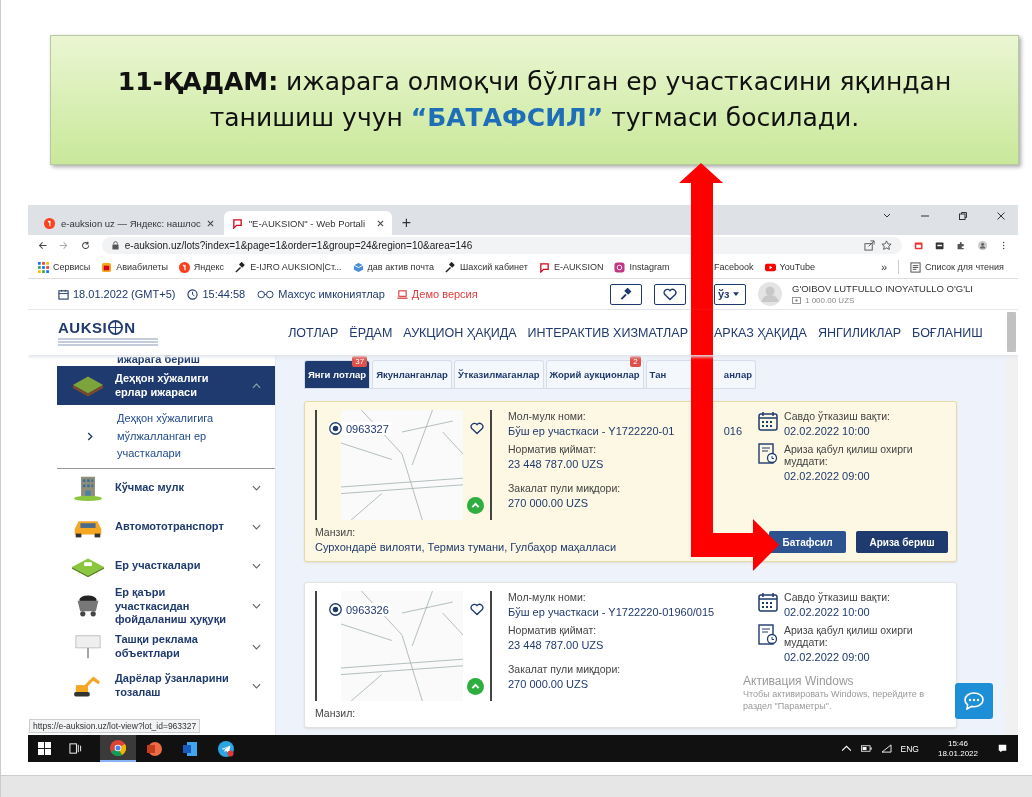 The height and width of the screenshot is (797, 1032). I want to click on word-logo-icon, so click(190, 748).